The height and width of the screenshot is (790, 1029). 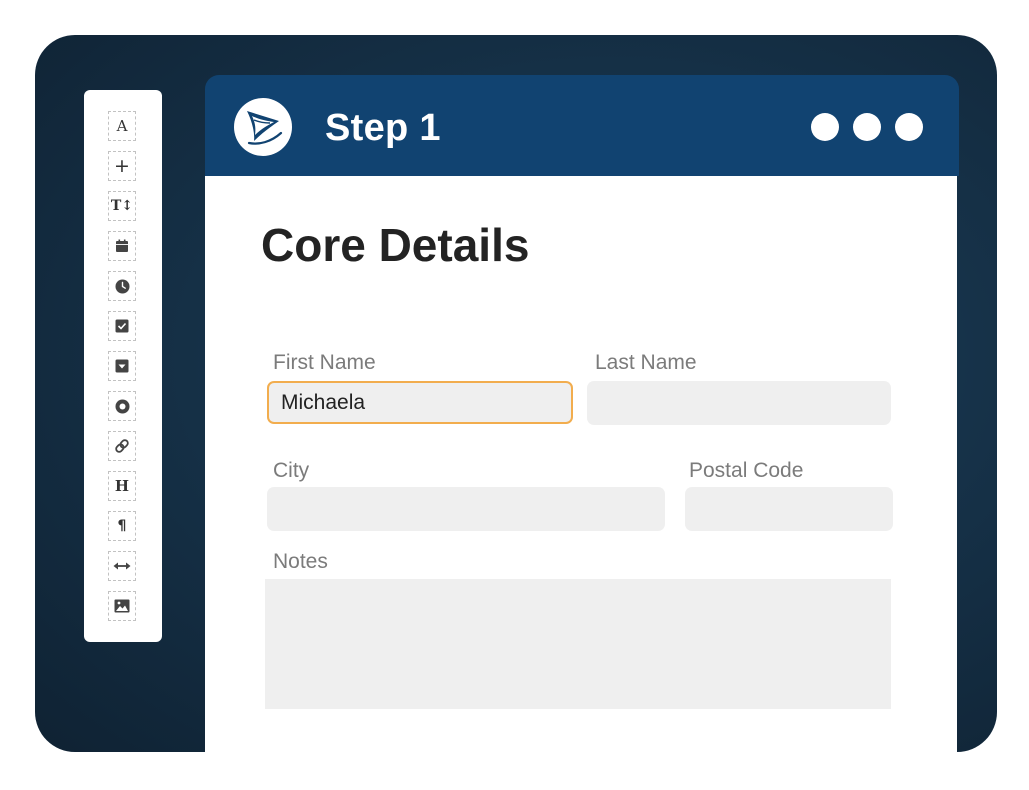 I want to click on calendar-icon, so click(x=122, y=245).